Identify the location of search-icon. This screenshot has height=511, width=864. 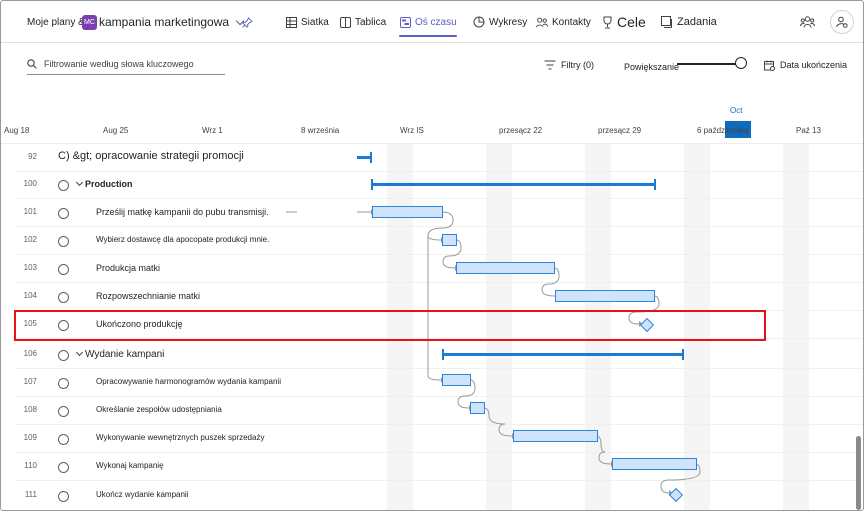
(32, 64).